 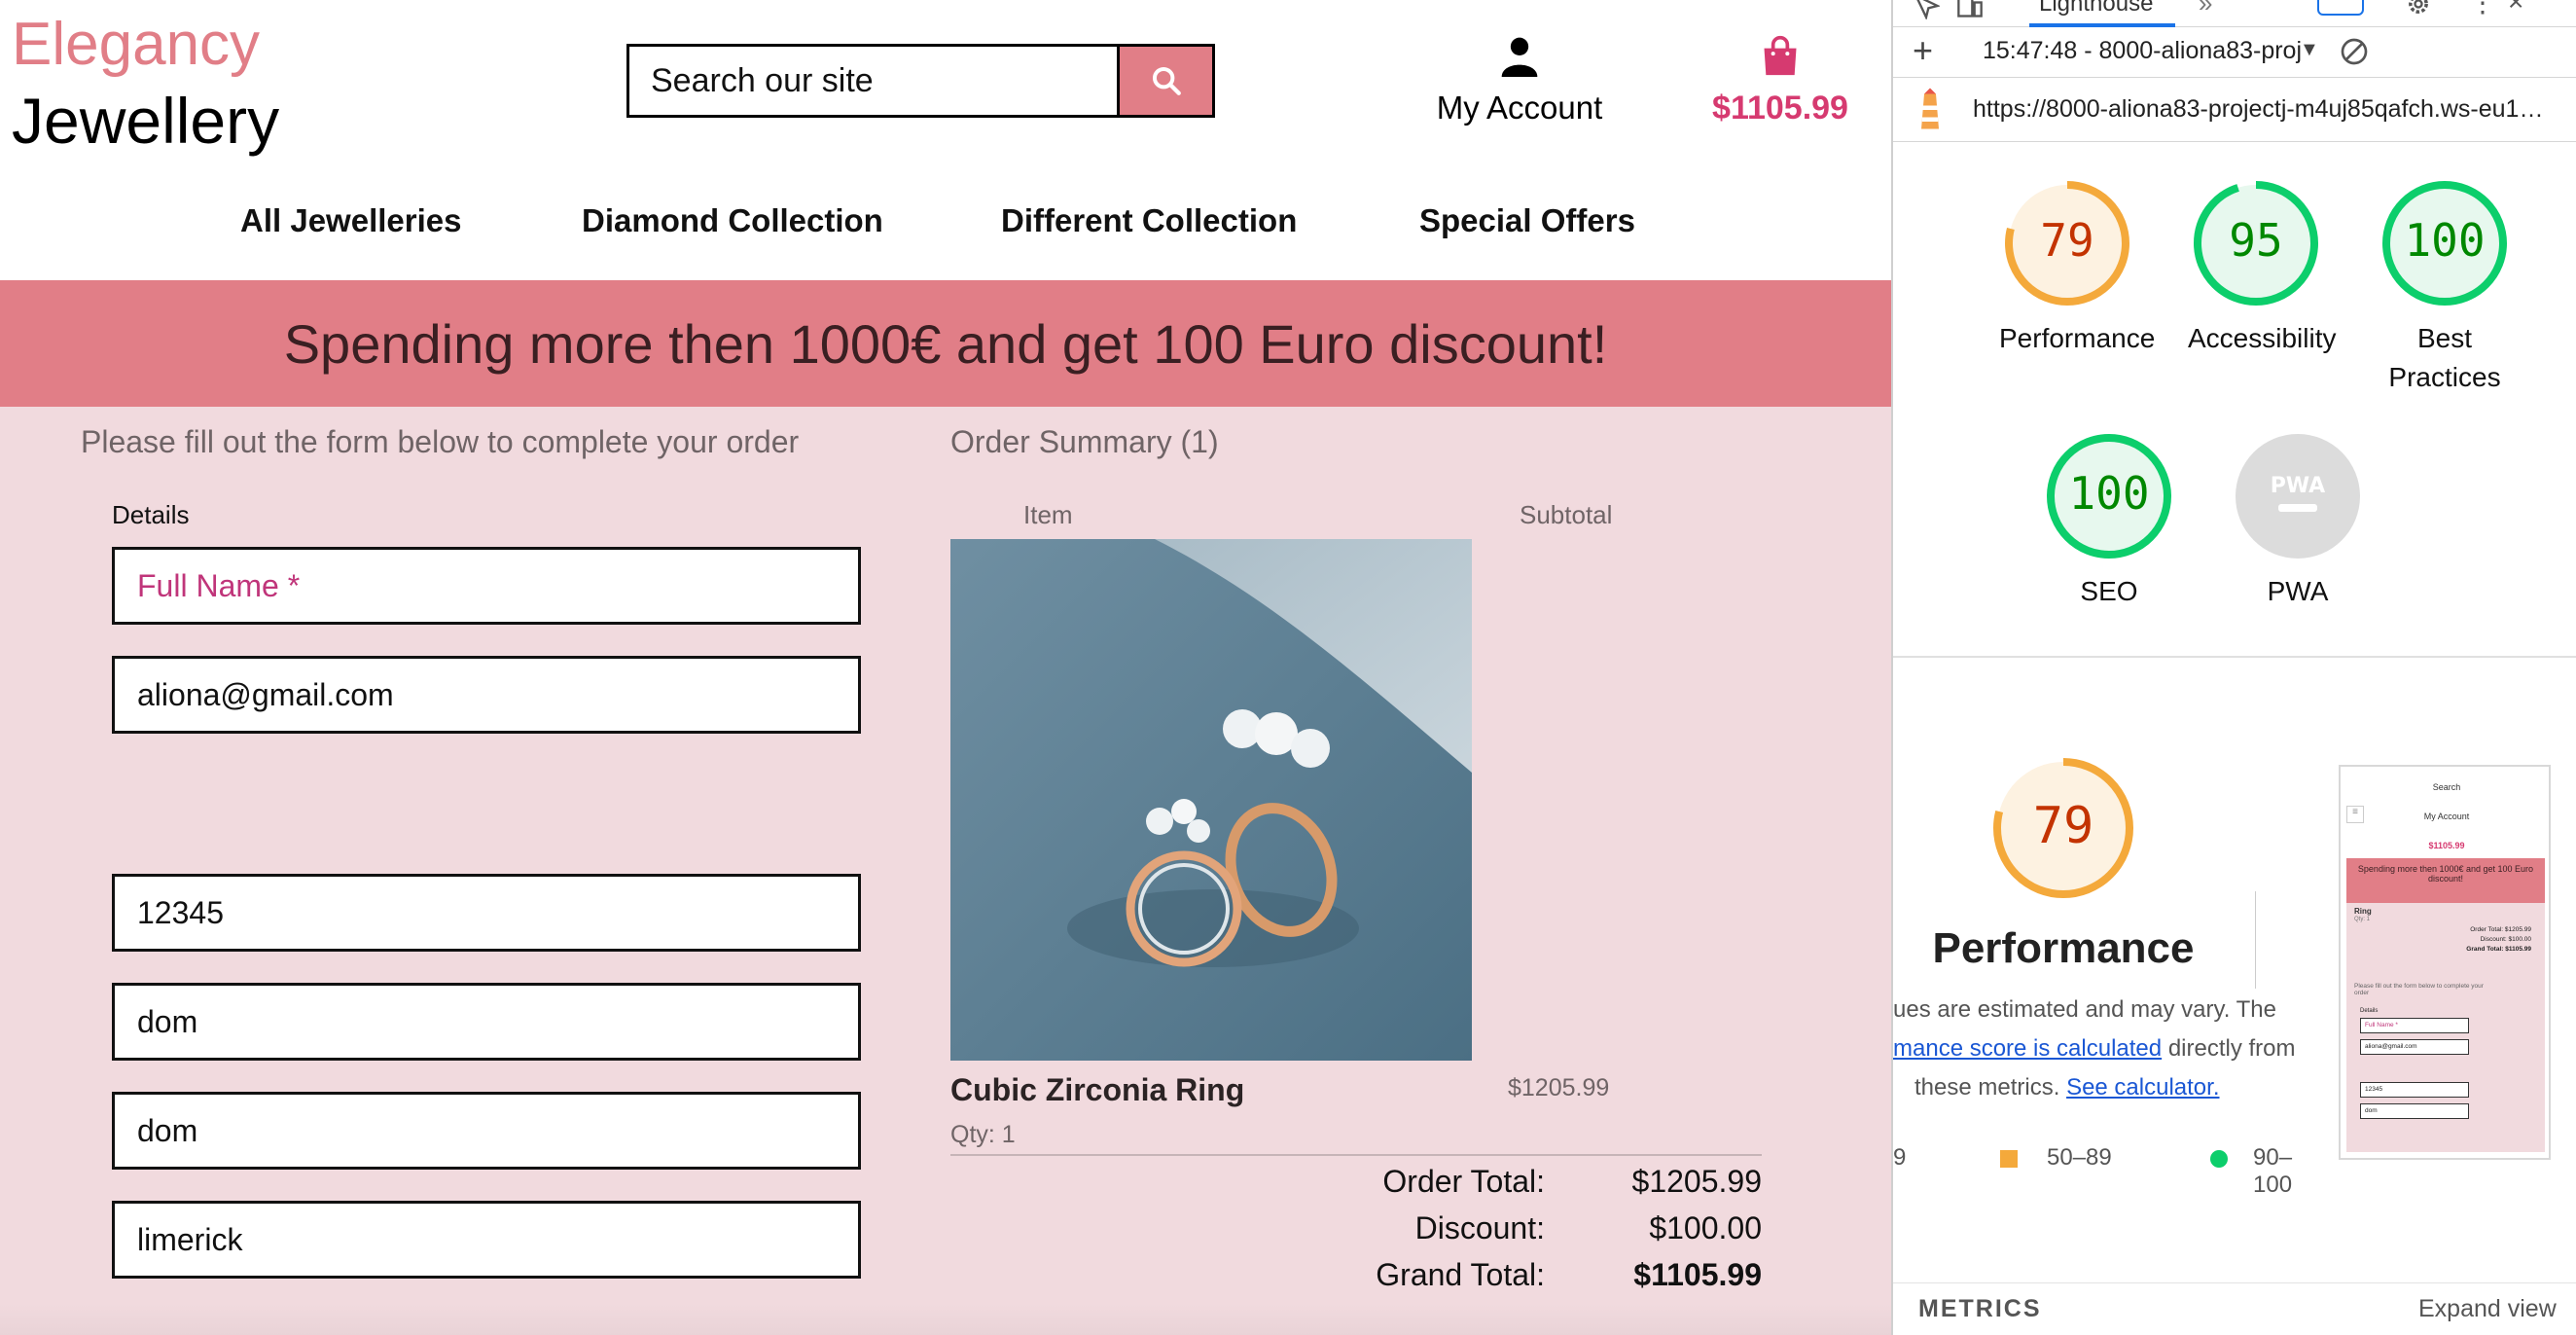 I want to click on section-divider, so click(x=2234, y=657).